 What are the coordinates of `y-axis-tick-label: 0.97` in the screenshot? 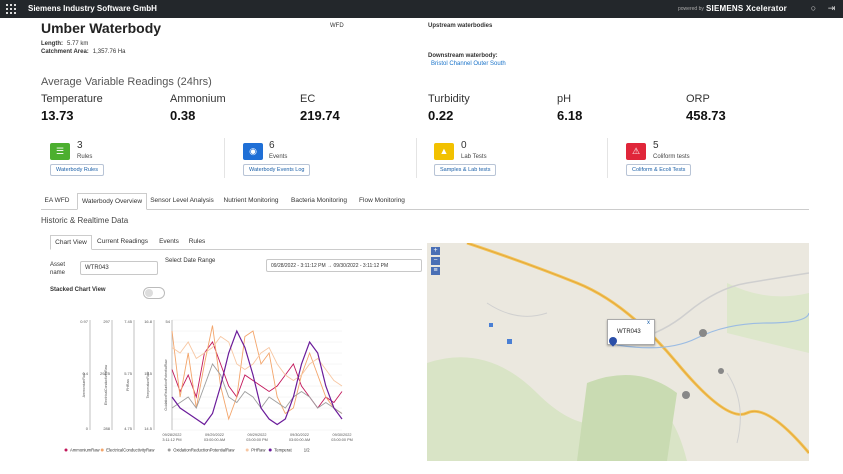 It's located at (84, 321).